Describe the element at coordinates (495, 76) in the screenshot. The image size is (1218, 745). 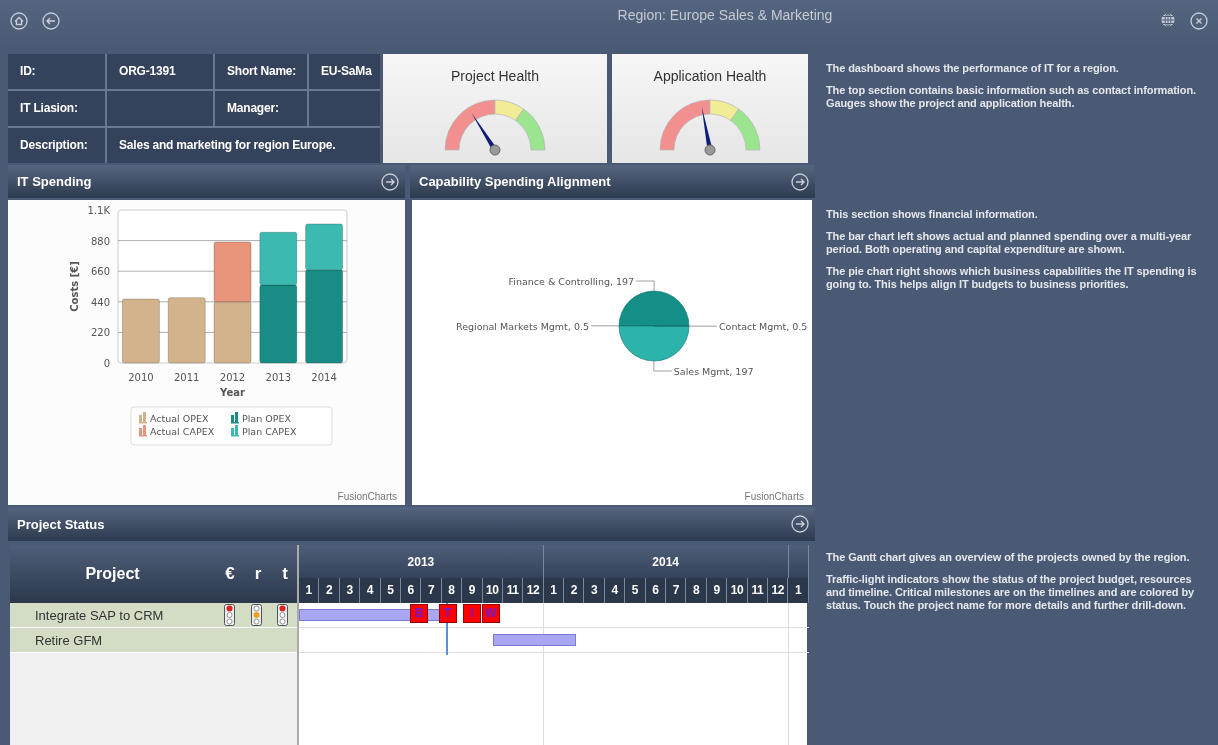
I see `gauge-title: Project Health` at that location.